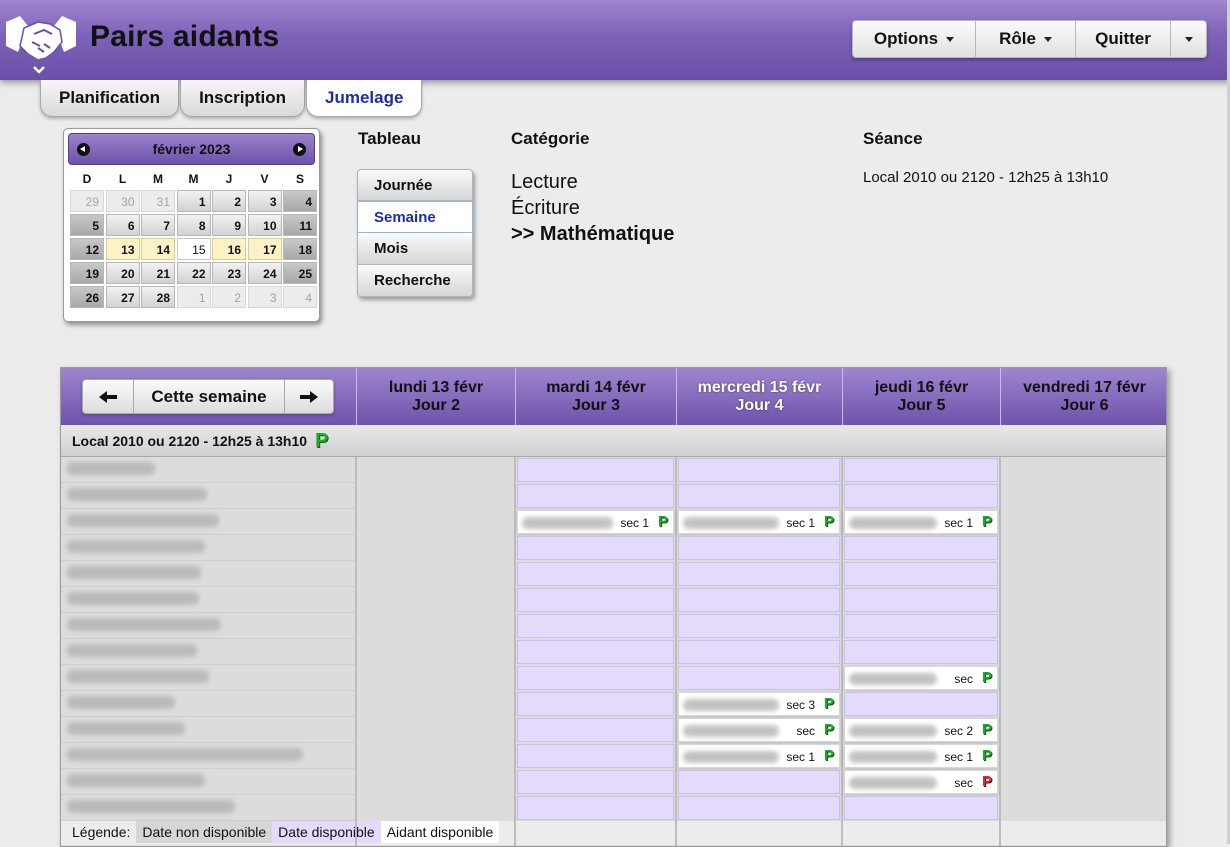  I want to click on calendar-day: 22, so click(193, 273).